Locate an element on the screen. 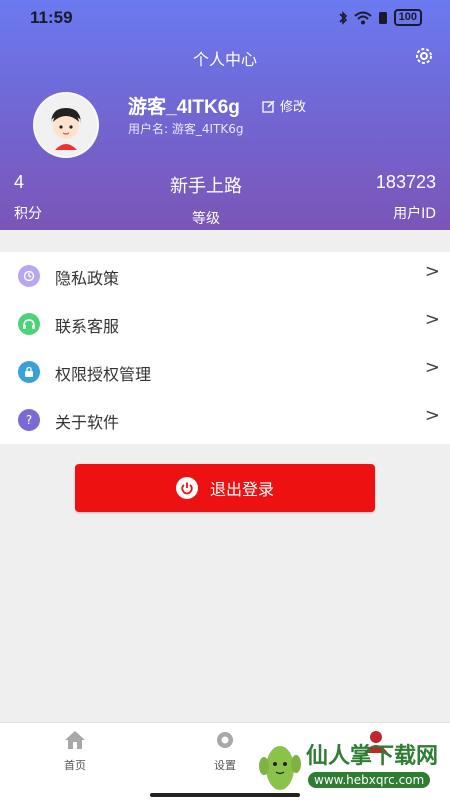 The width and height of the screenshot is (450, 800). stat-level: 新手上路 等级 is located at coordinates (206, 200).